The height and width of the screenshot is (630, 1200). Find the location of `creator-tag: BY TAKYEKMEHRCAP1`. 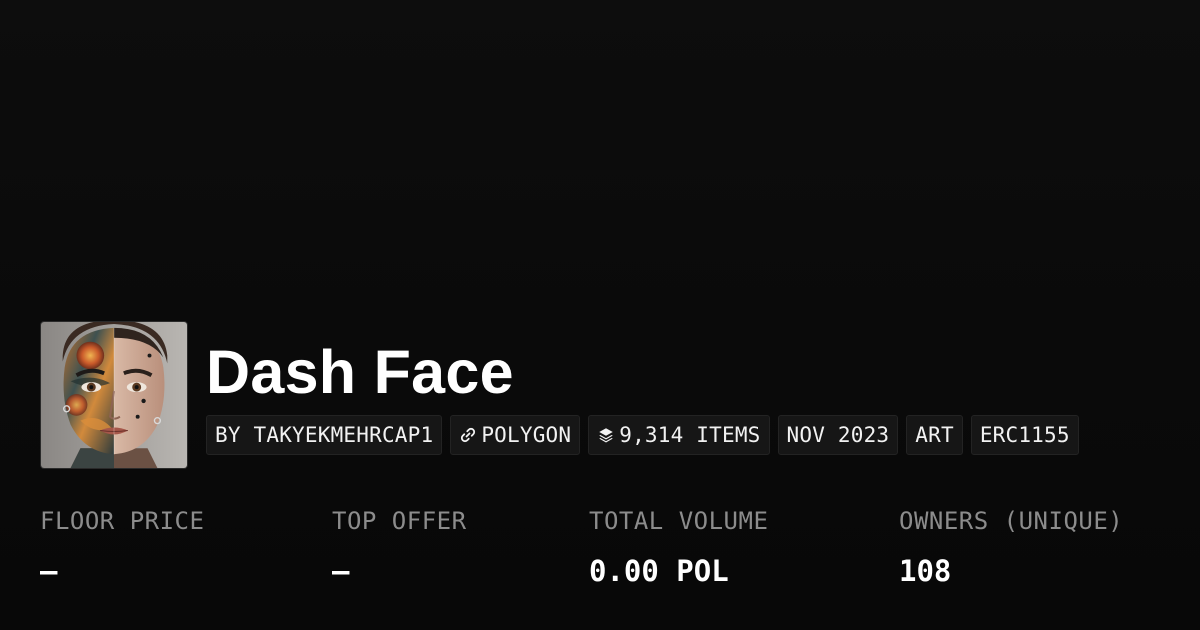

creator-tag: BY TAKYEKMEHRCAP1 is located at coordinates (324, 435).